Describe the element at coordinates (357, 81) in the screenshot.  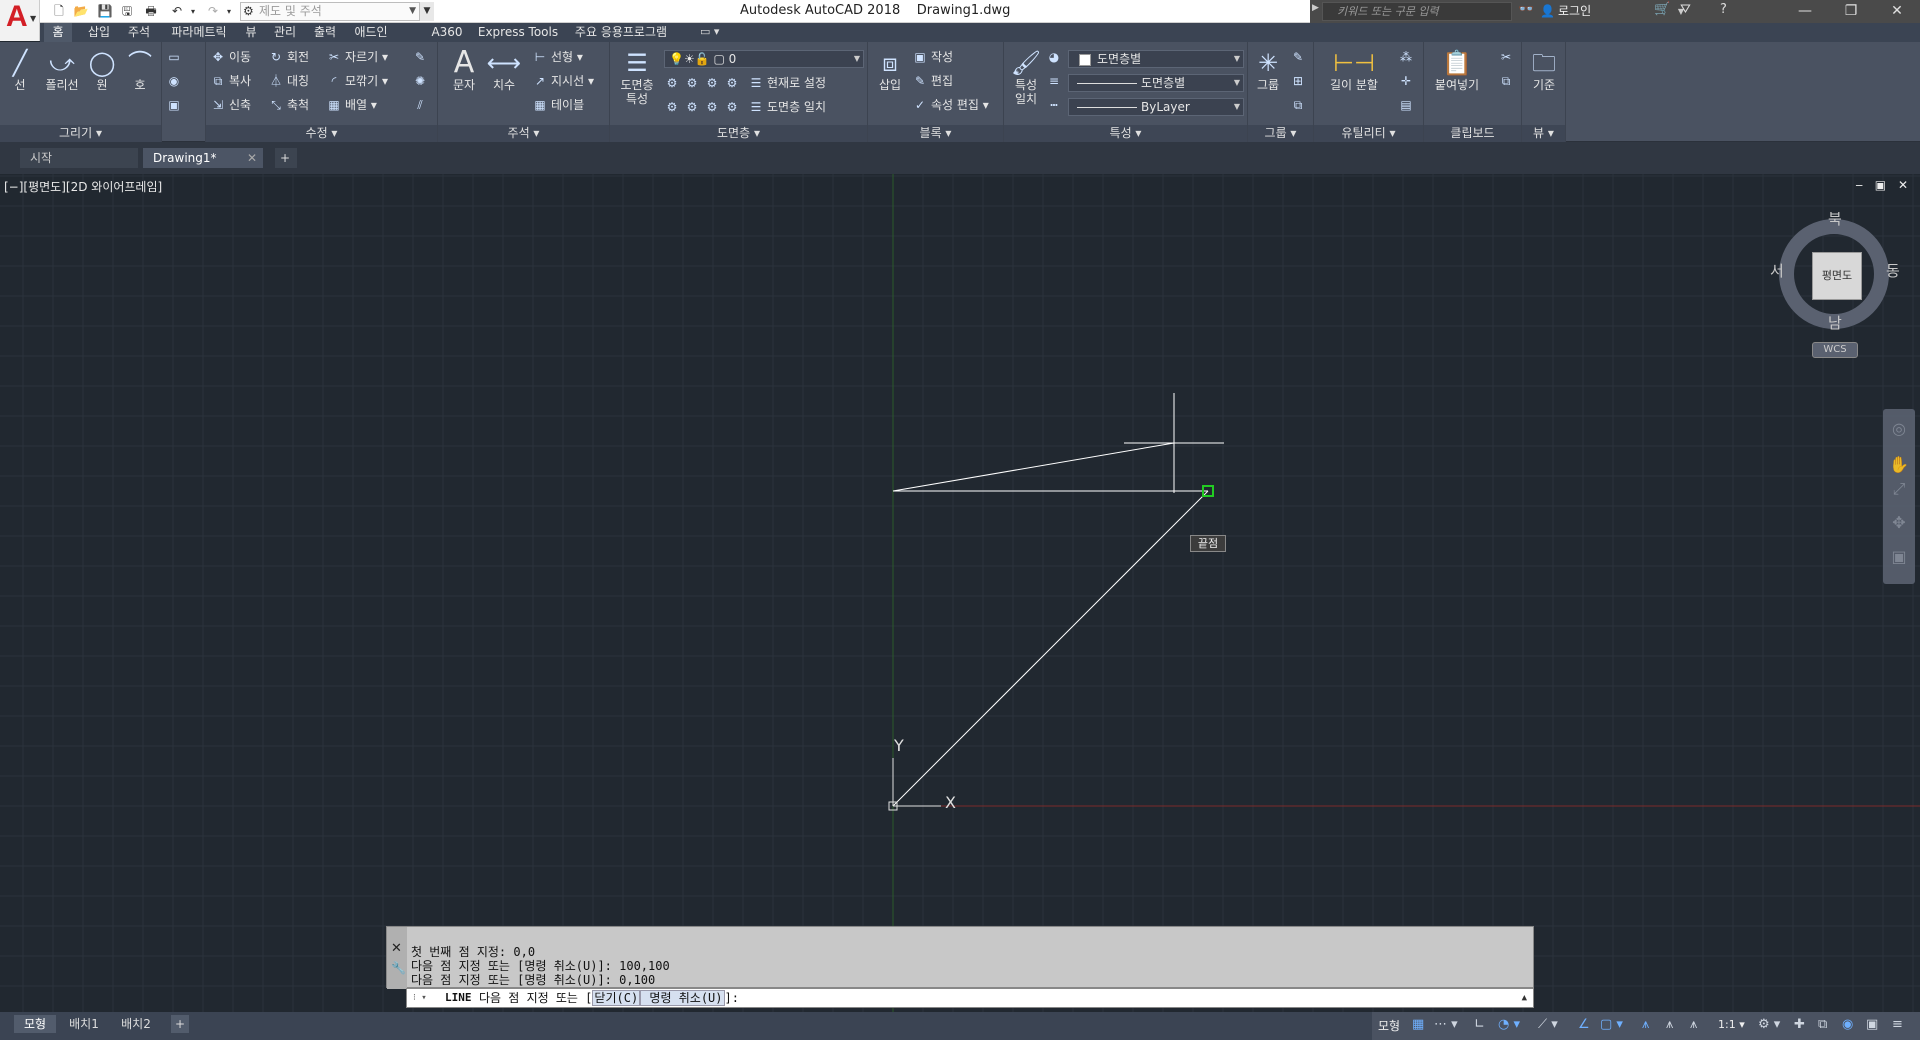
I see `fillet-button: ◜ 모깎기 ▾` at that location.